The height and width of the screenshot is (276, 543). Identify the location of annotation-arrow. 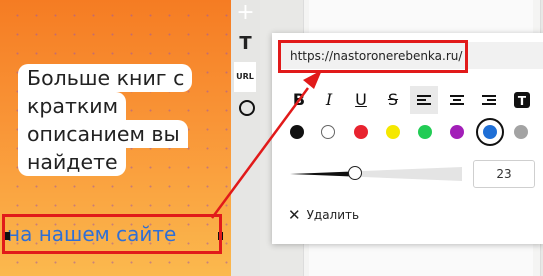
(266, 144).